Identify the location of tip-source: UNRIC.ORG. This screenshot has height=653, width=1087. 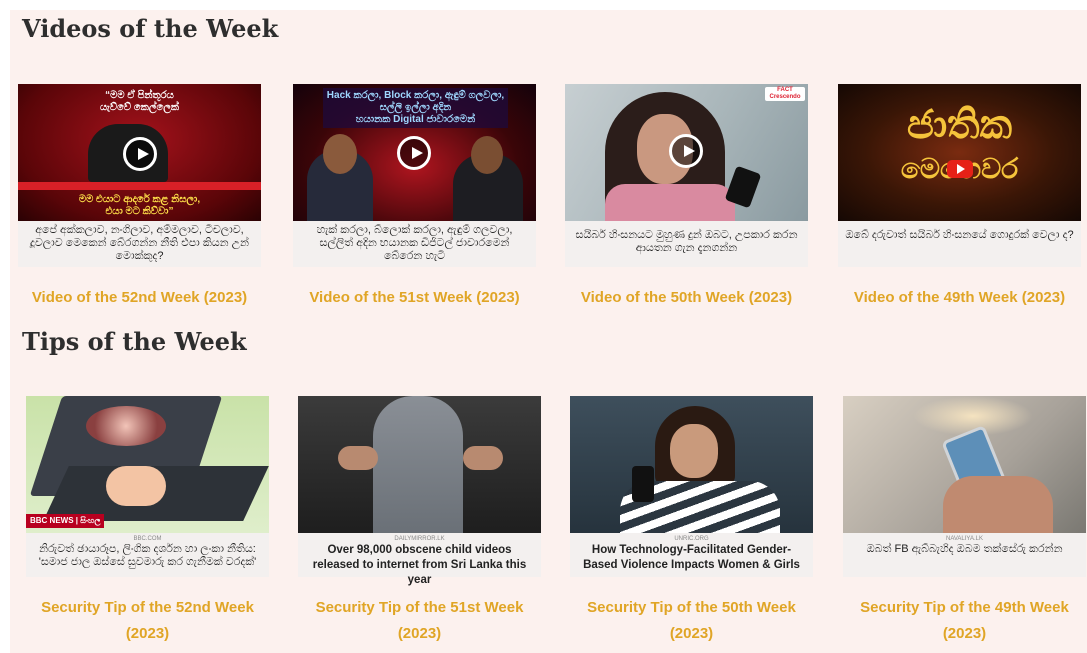
(691, 539).